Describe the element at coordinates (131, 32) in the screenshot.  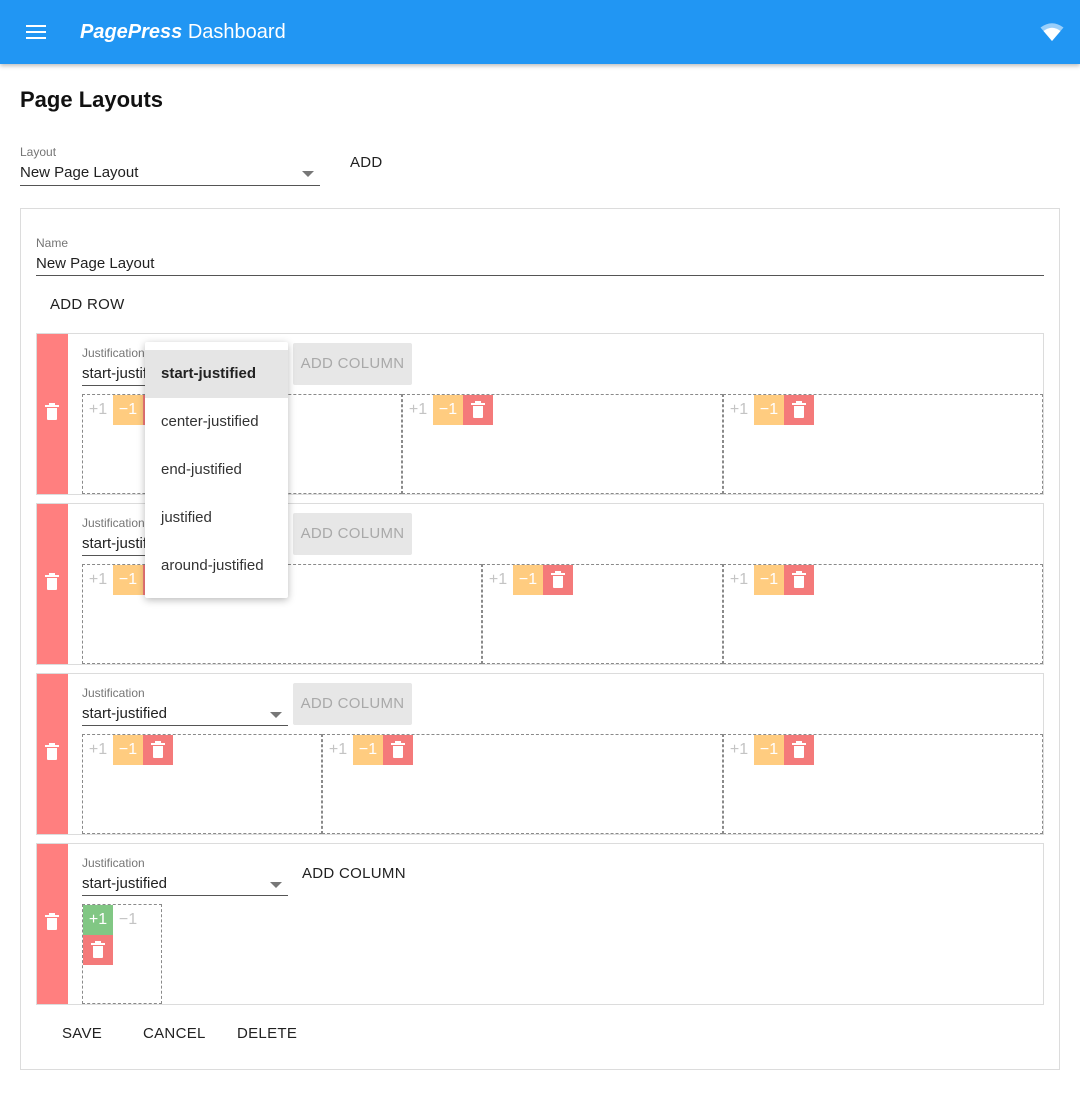
I see `app-brand: PagePress` at that location.